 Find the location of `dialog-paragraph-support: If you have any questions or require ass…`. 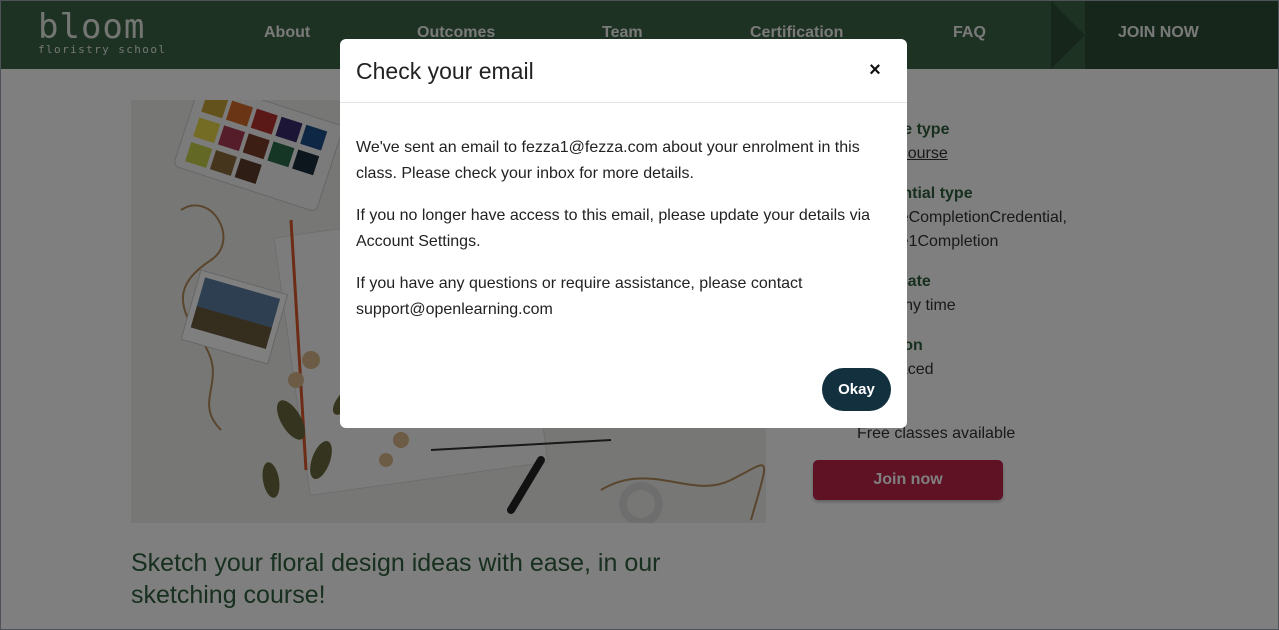

dialog-paragraph-support: If you have any questions or require ass… is located at coordinates (579, 296).